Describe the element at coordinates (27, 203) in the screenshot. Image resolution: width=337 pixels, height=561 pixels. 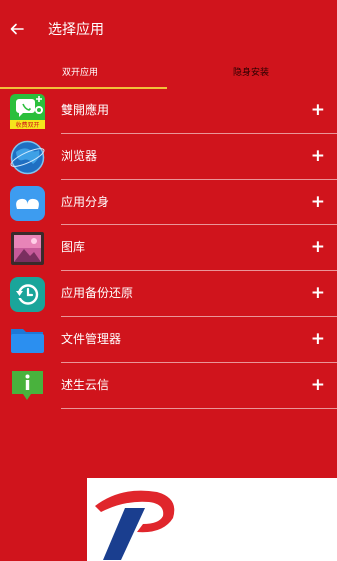
I see `app-clone-icon` at that location.